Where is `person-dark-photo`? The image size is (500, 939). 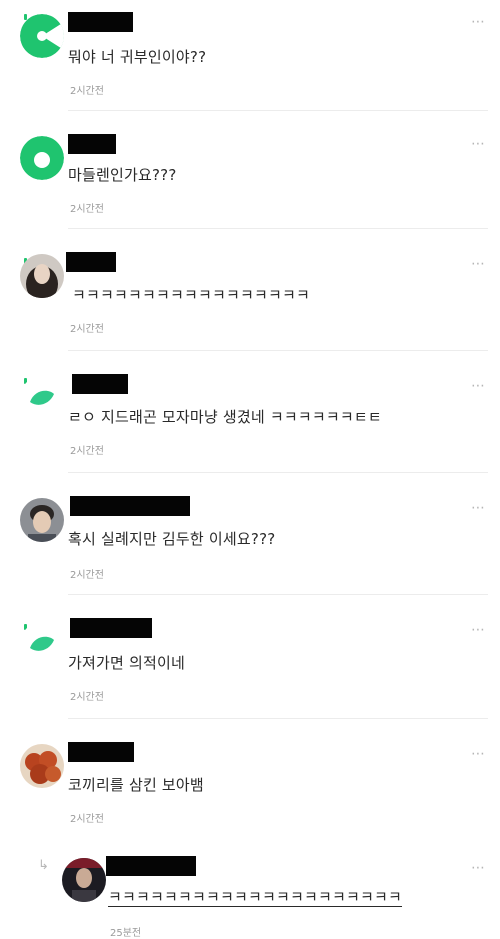
person-dark-photo is located at coordinates (84, 880).